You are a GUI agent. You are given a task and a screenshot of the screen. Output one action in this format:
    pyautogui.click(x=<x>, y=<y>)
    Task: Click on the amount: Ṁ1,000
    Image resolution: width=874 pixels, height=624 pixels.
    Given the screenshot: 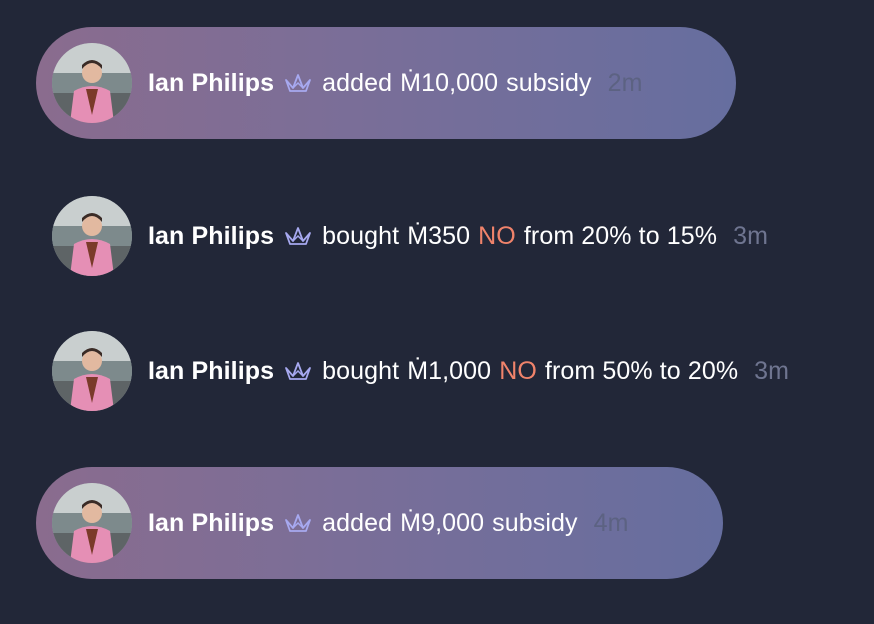 What is the action you would take?
    pyautogui.click(x=449, y=370)
    